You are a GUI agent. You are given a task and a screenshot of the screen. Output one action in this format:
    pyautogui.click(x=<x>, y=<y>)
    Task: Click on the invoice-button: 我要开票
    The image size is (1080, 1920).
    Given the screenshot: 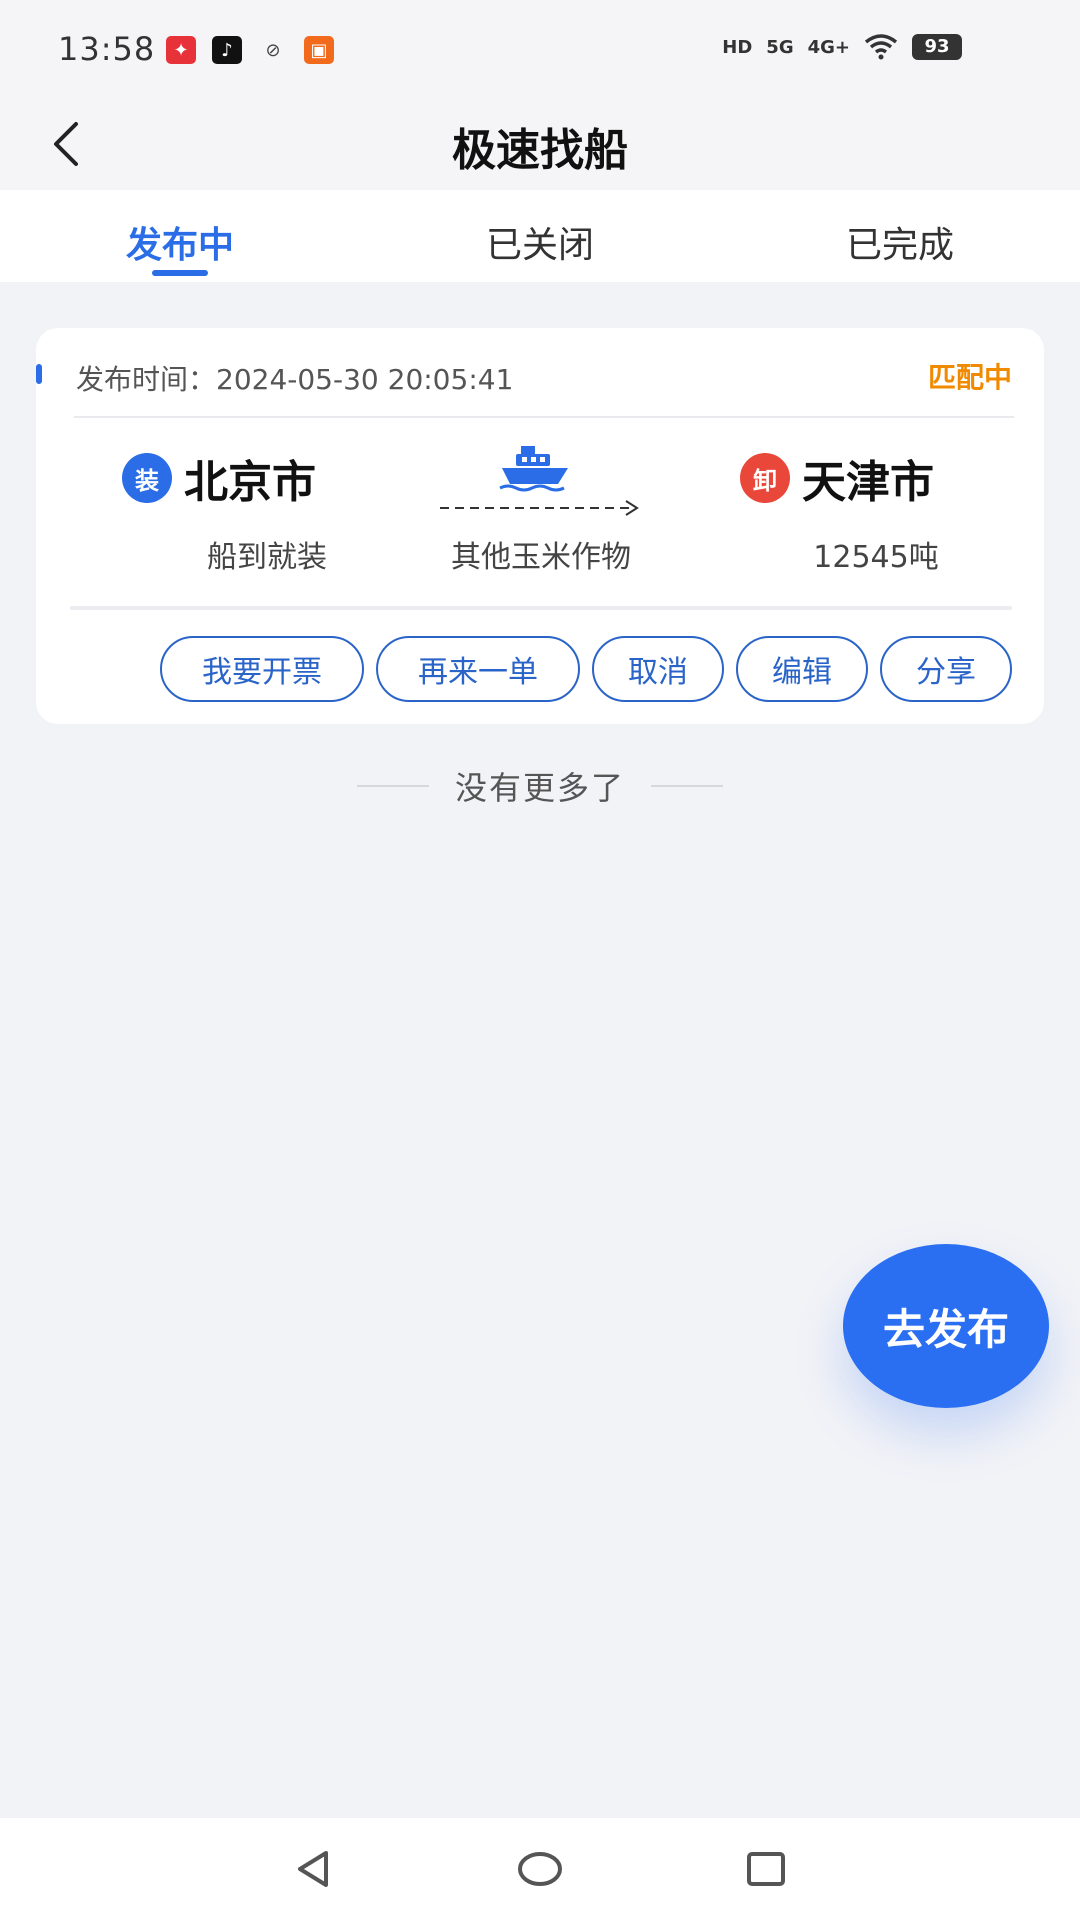 What is the action you would take?
    pyautogui.click(x=262, y=669)
    